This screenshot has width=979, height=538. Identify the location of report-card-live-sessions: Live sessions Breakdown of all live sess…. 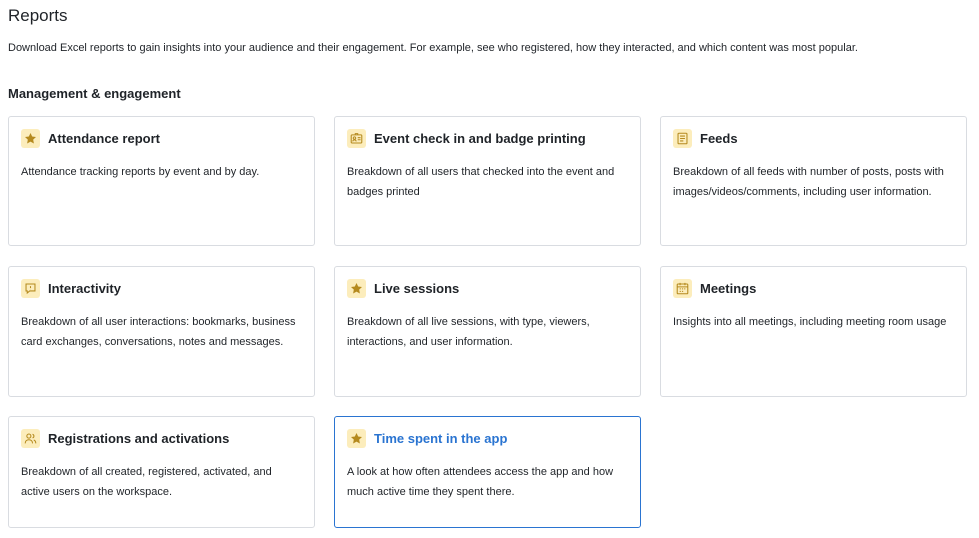
(487, 331).